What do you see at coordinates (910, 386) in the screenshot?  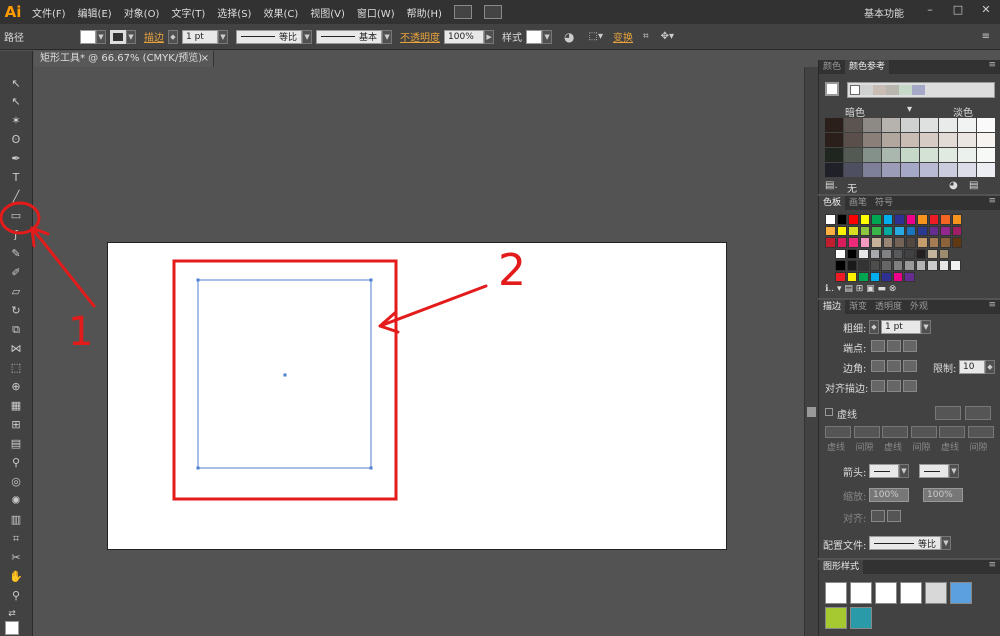 I see `align-outside-button` at bounding box center [910, 386].